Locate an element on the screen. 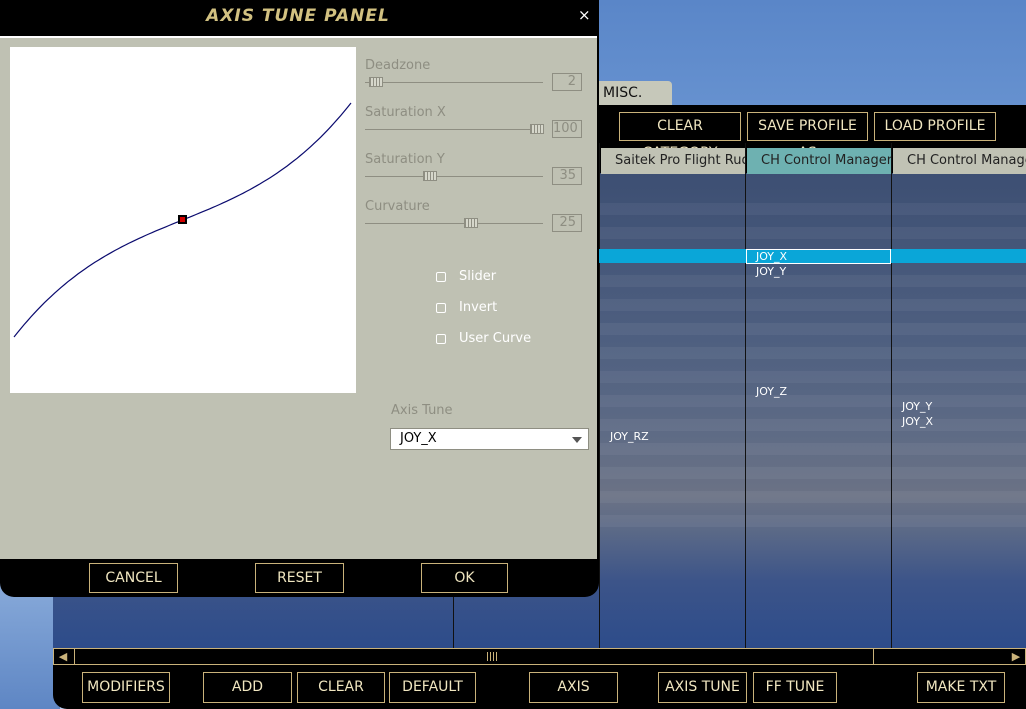  column-header-ch-control-1: CH Control Manager is located at coordinates (819, 161).